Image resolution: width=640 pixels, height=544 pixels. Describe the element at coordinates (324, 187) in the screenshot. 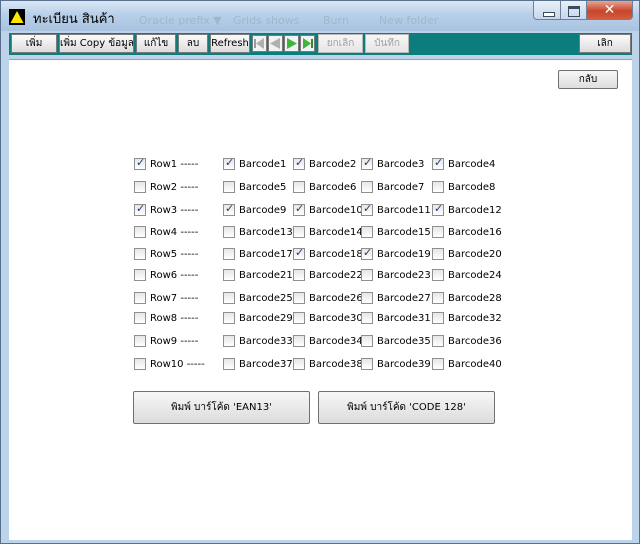

I see `barcode-checkbox: Barcode6` at that location.